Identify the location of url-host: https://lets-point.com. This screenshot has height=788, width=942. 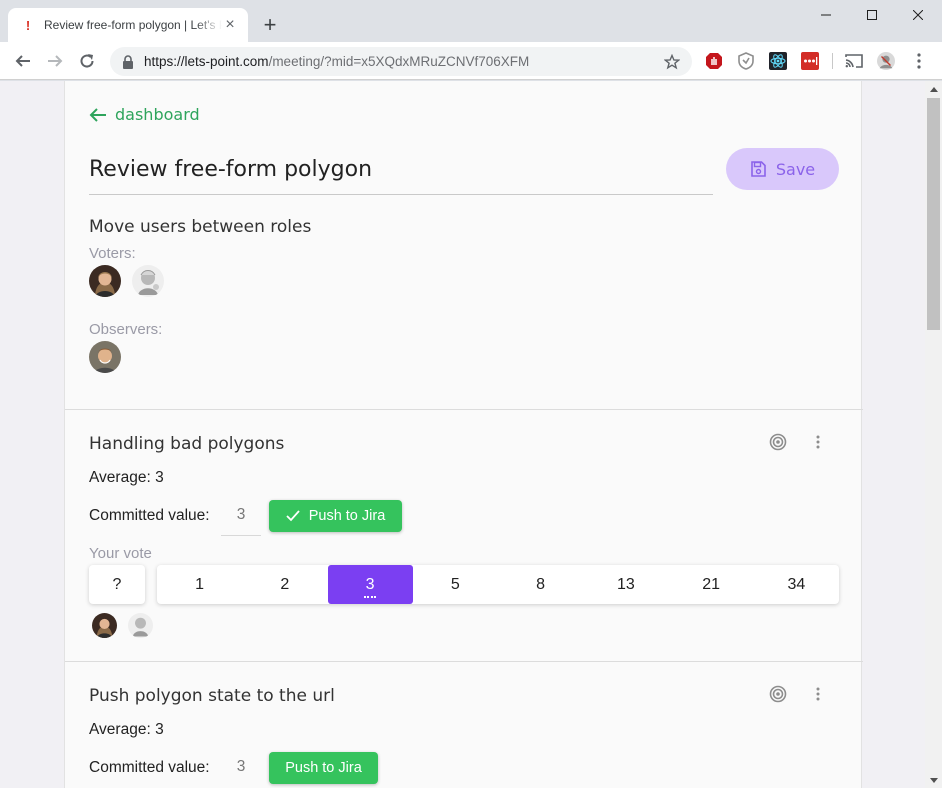
(206, 61).